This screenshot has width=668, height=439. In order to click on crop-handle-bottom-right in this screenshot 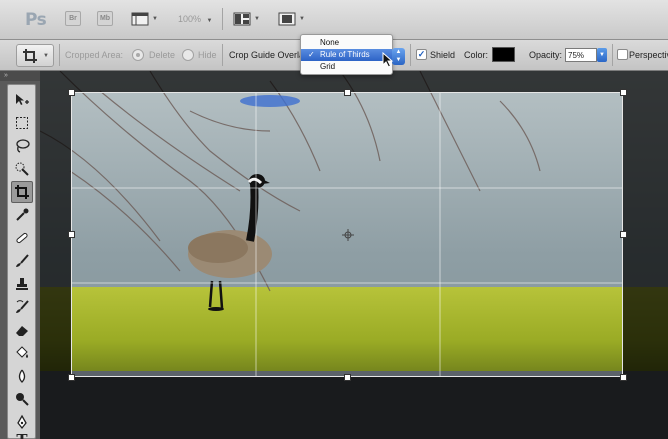, I will do `click(623, 377)`.